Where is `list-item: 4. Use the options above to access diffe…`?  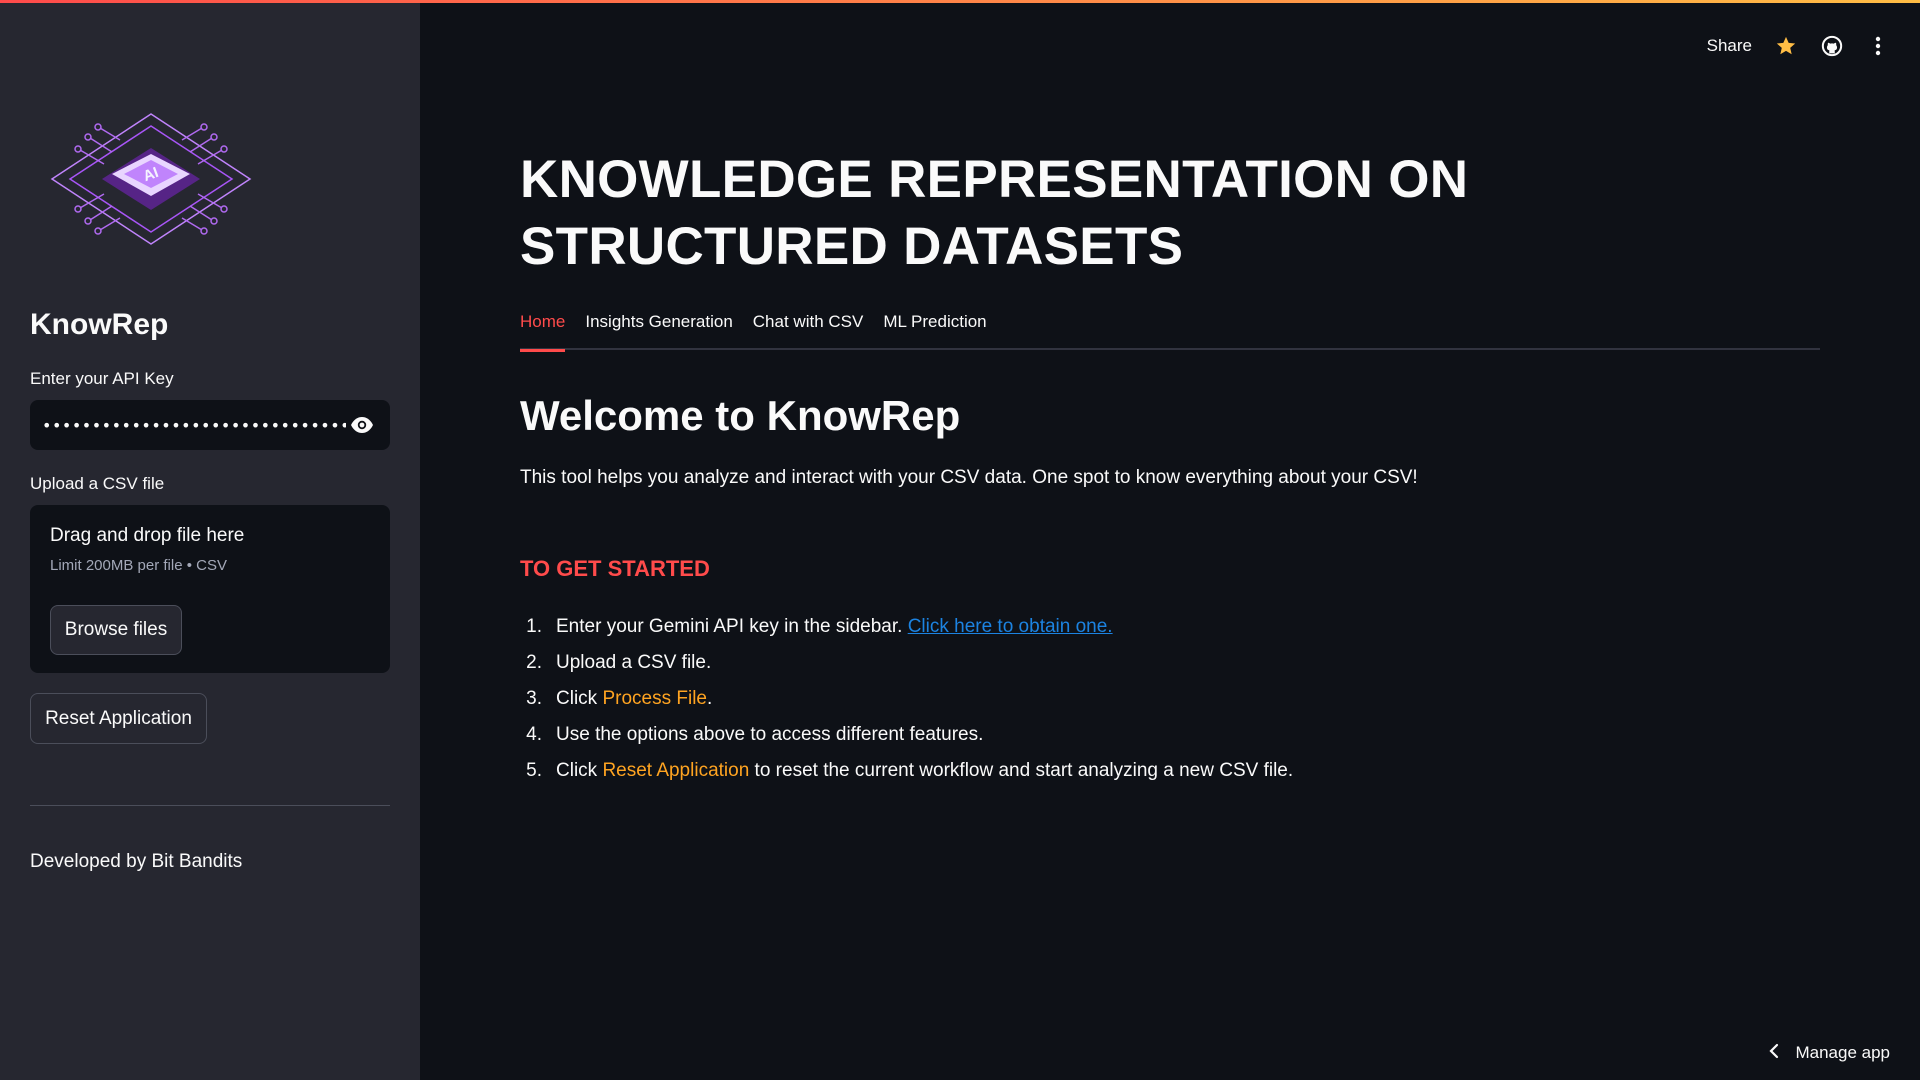
list-item: 4. Use the options above to access diffe… is located at coordinates (755, 734).